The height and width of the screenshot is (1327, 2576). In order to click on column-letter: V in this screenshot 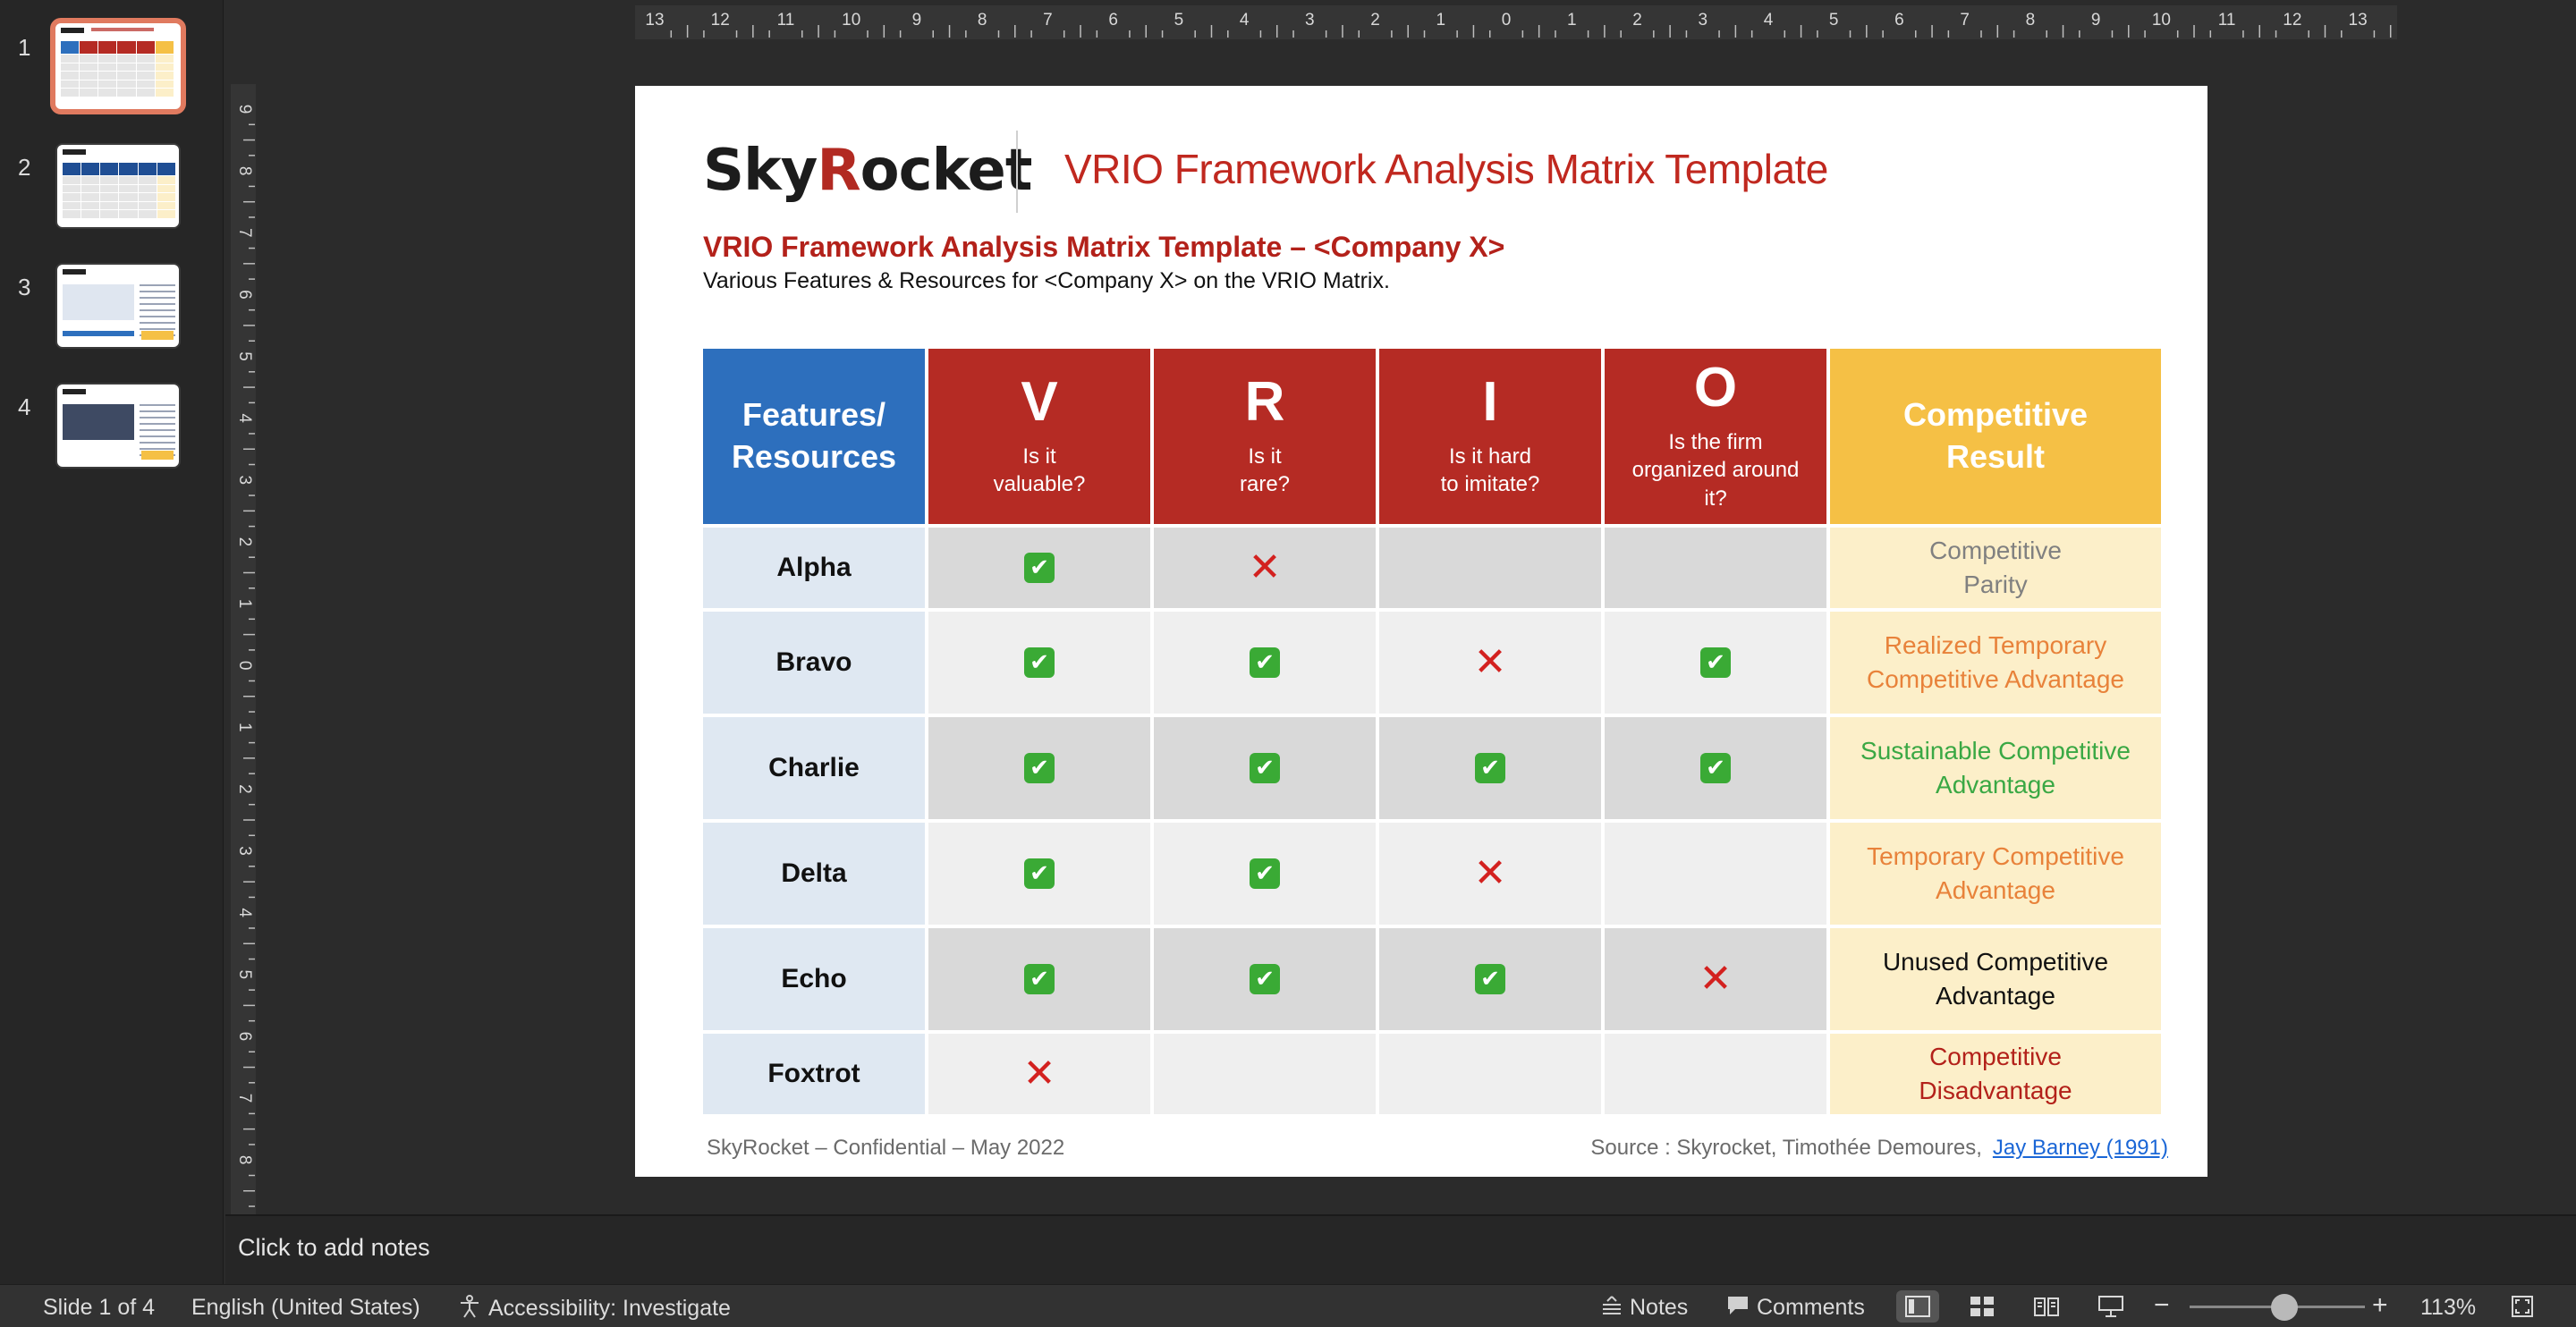, I will do `click(1039, 401)`.